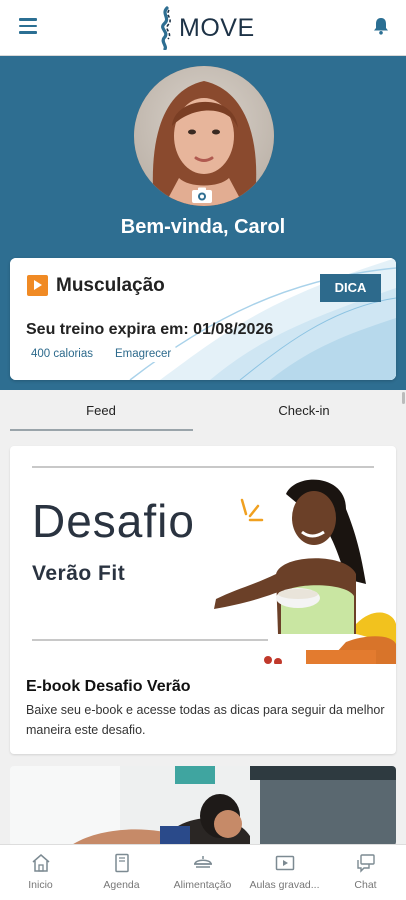 The height and width of the screenshot is (900, 406). What do you see at coordinates (40, 885) in the screenshot?
I see `nav-label: Inicio` at bounding box center [40, 885].